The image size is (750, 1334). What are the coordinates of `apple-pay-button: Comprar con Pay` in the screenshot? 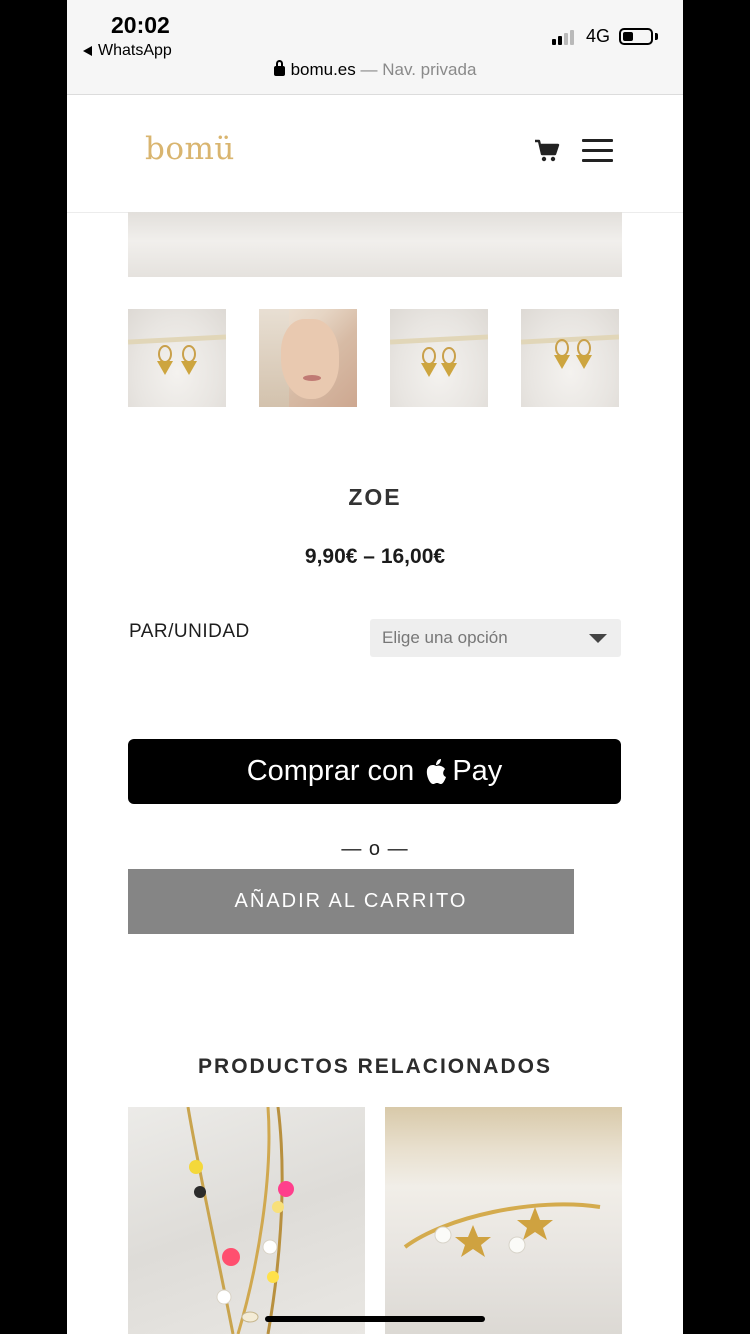 It's located at (374, 771).